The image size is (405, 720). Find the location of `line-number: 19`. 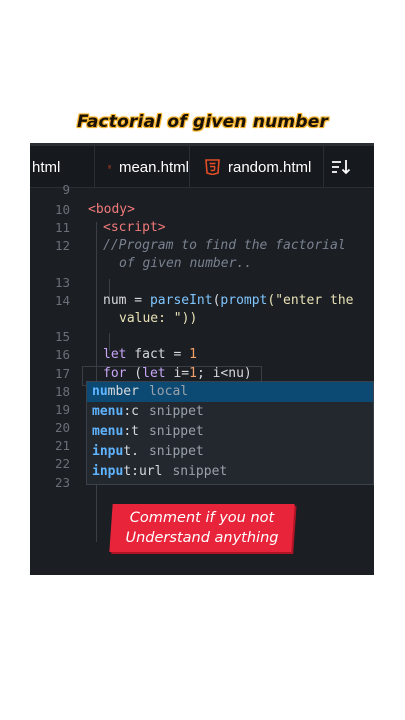

line-number: 19 is located at coordinates (62, 409).